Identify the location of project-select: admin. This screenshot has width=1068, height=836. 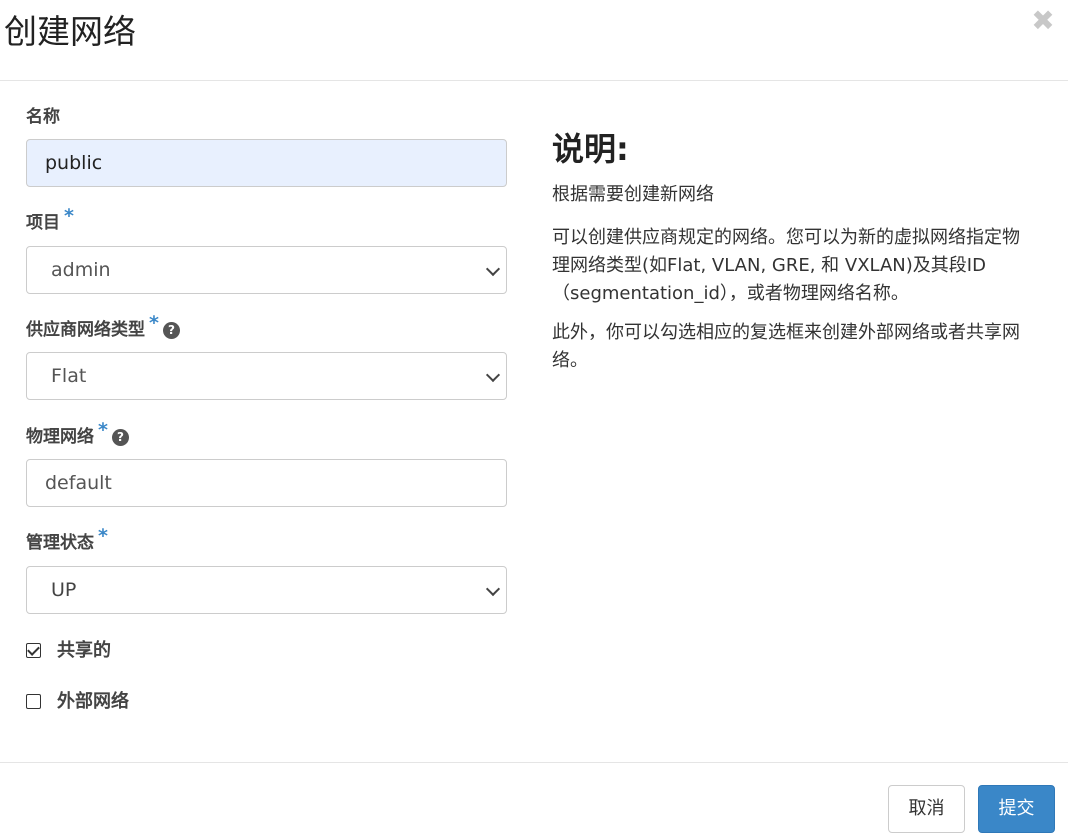
(266, 270).